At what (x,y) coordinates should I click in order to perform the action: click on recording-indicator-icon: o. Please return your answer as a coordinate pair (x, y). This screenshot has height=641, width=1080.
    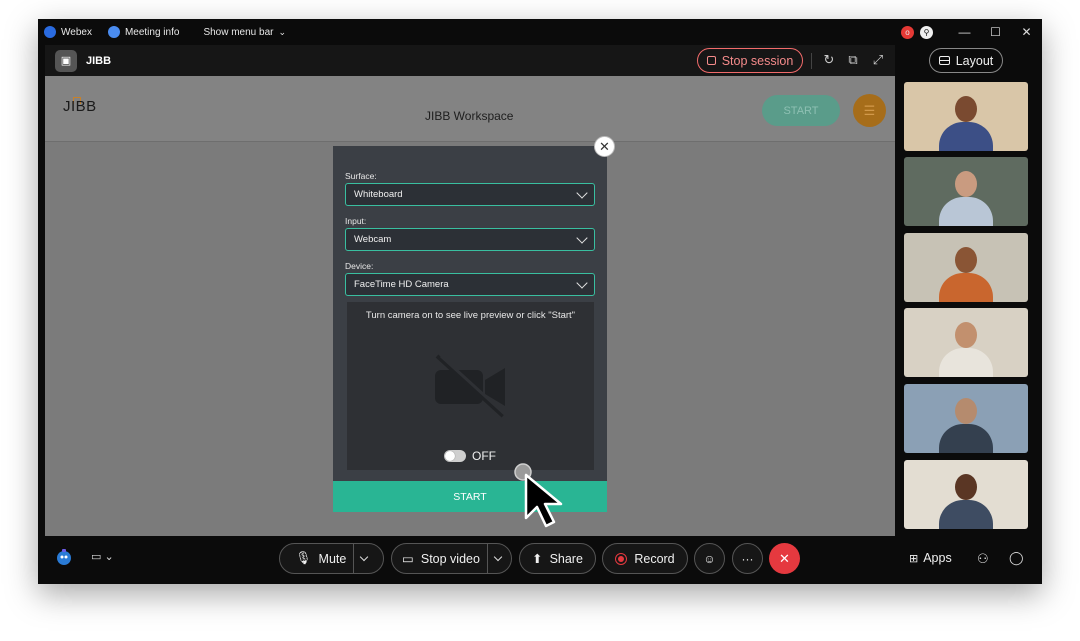
    Looking at the image, I should click on (907, 32).